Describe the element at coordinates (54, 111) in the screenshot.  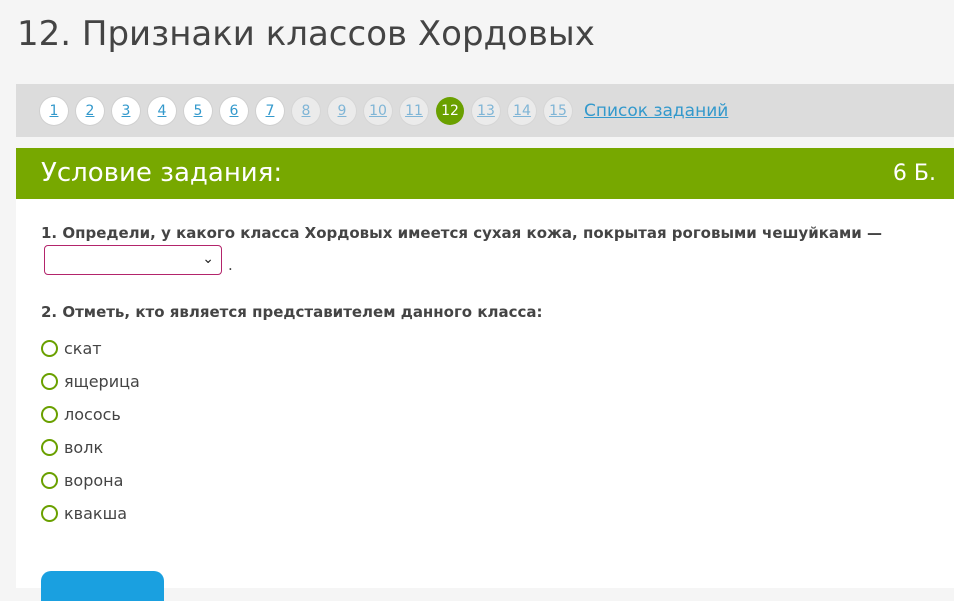
I see `pager-item-1: 1` at that location.